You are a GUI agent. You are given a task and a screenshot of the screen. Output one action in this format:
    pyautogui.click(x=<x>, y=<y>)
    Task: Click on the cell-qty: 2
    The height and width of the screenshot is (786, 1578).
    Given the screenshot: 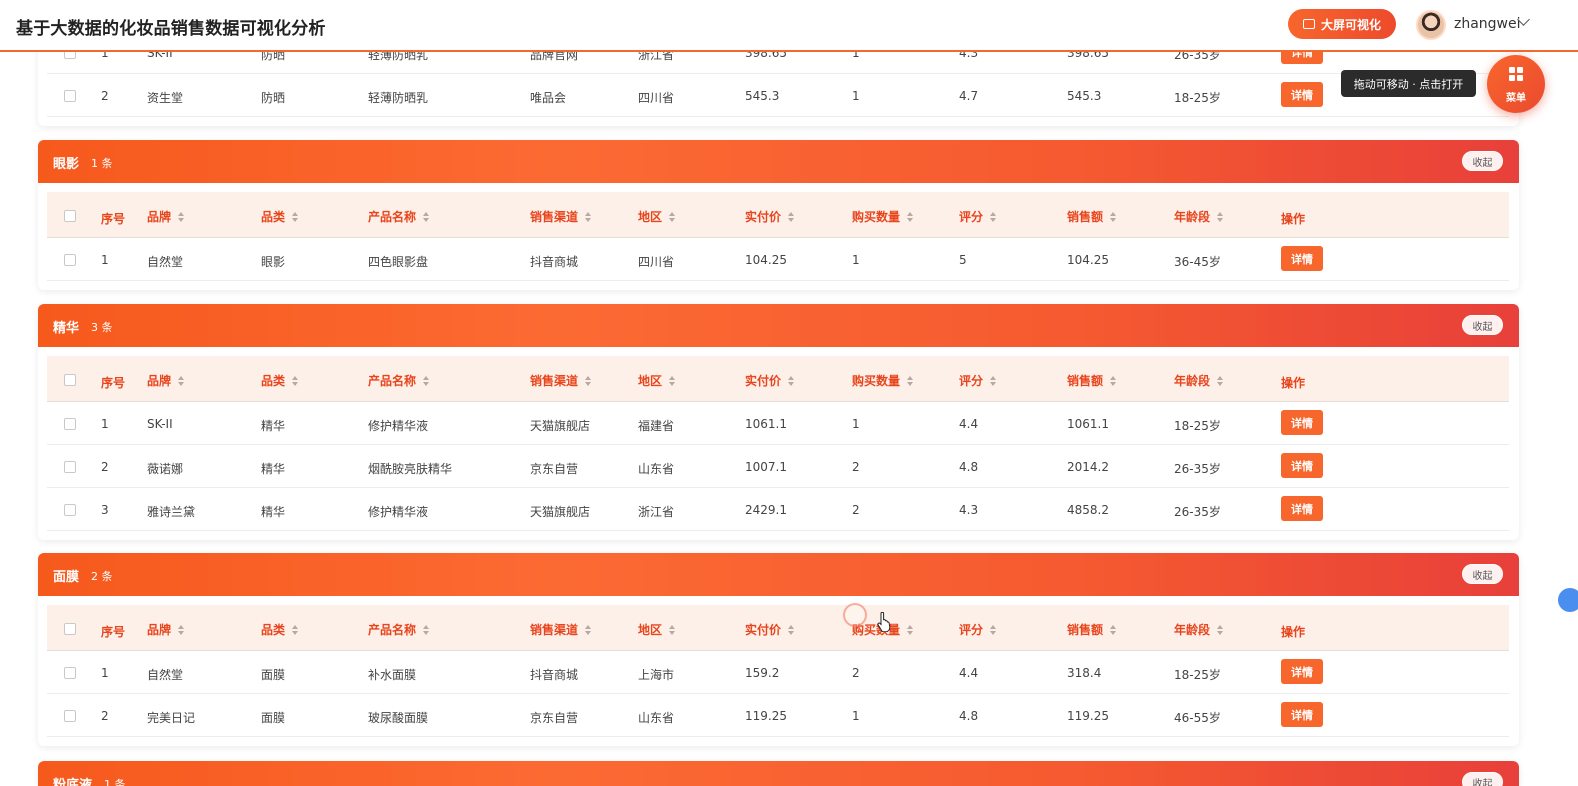 What is the action you would take?
    pyautogui.click(x=856, y=510)
    